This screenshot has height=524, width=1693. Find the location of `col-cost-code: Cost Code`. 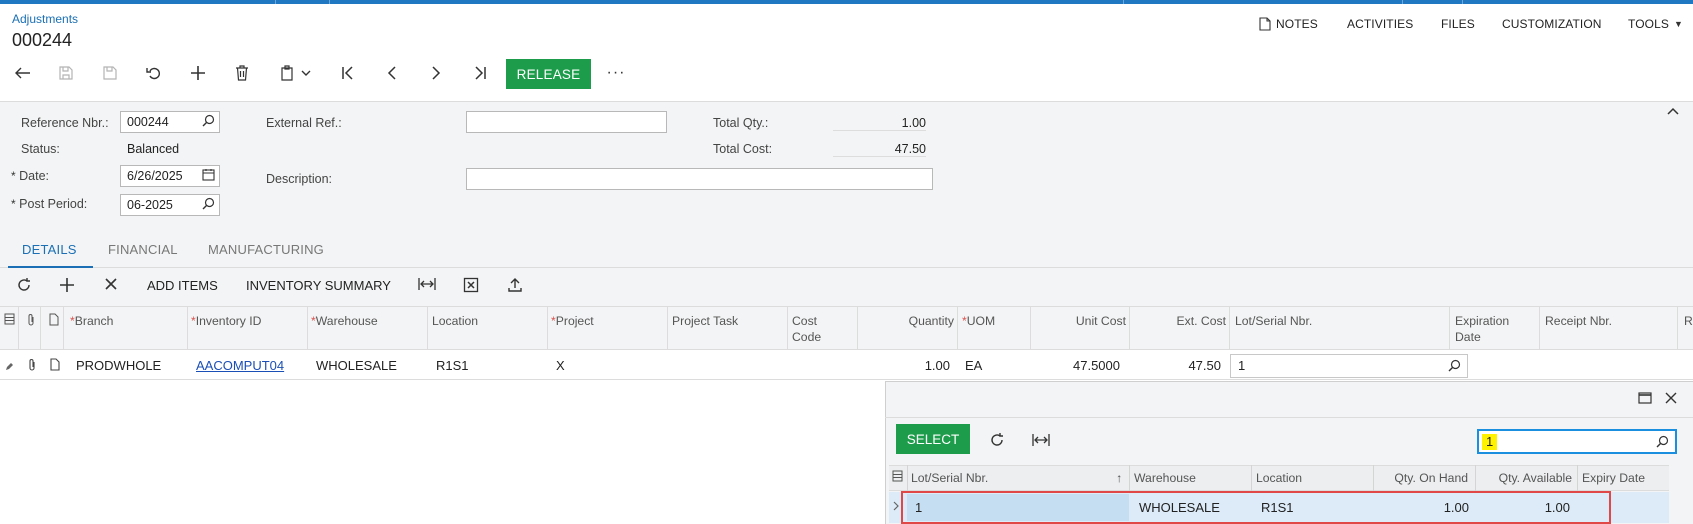

col-cost-code: Cost Code is located at coordinates (806, 329).